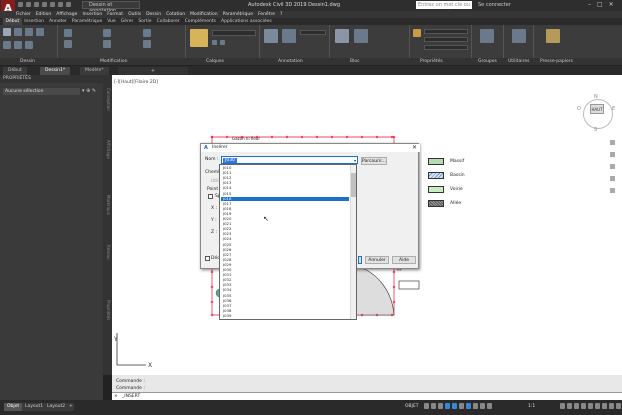 The width and height of the screenshot is (622, 415). What do you see at coordinates (562, 406) in the screenshot?
I see `workspace-icon` at bounding box center [562, 406].